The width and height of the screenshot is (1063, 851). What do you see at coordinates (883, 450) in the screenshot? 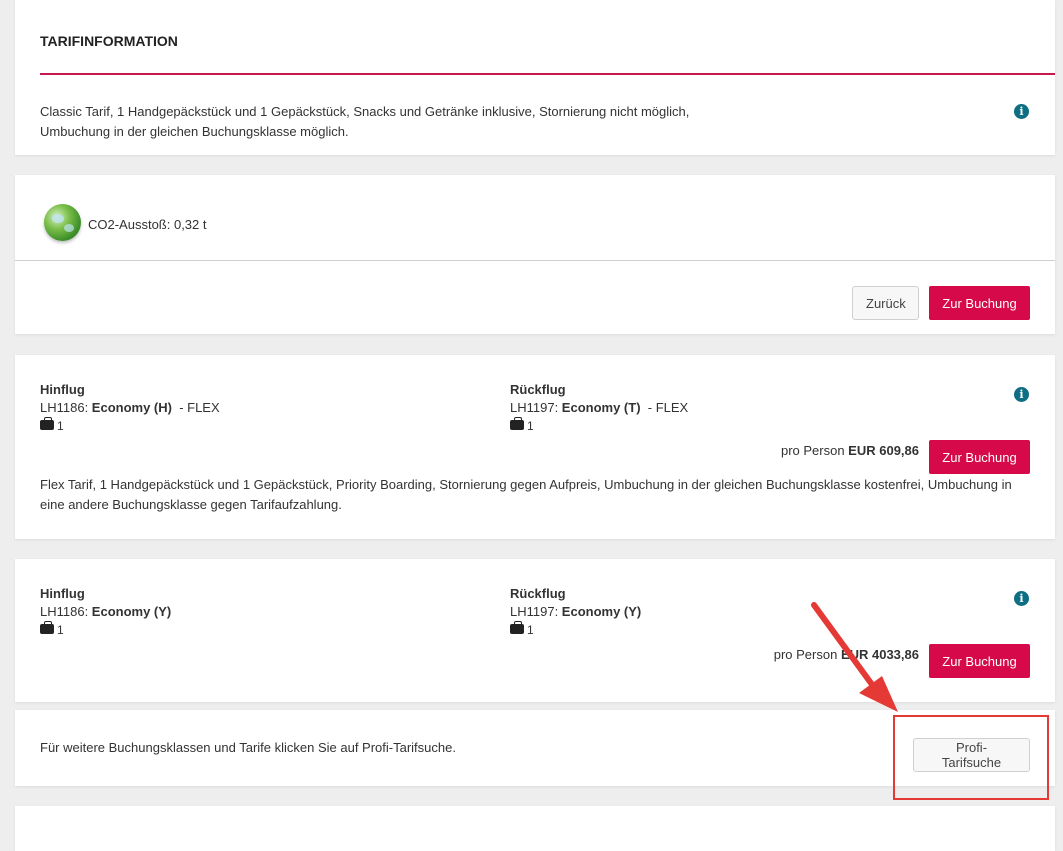
I see `price-value: EUR 609,86` at bounding box center [883, 450].